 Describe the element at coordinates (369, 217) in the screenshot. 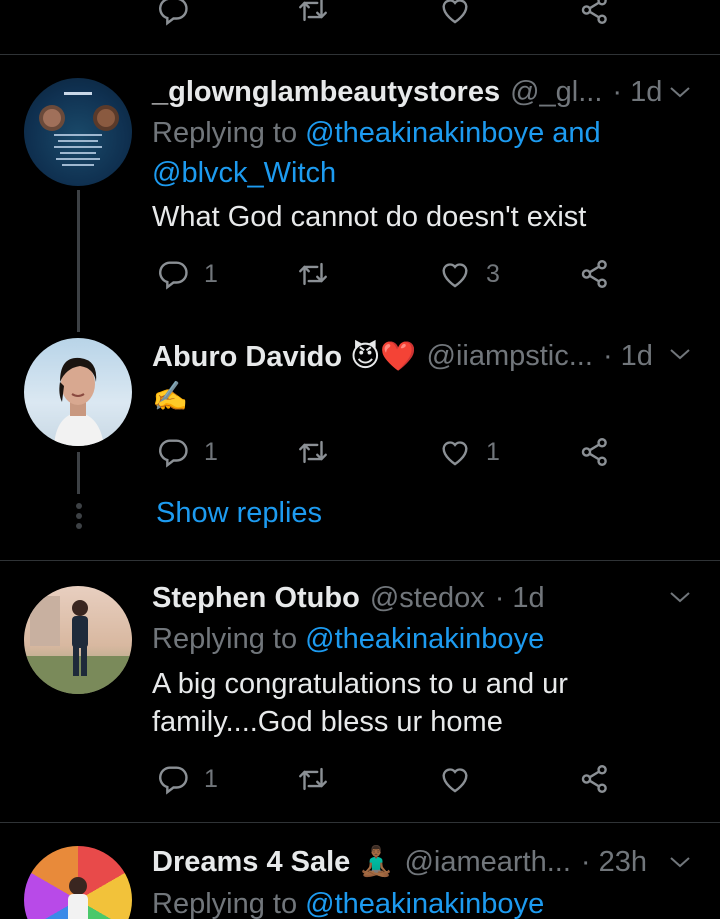

I see `tweet-text: What God cannot do doesn't exist` at that location.